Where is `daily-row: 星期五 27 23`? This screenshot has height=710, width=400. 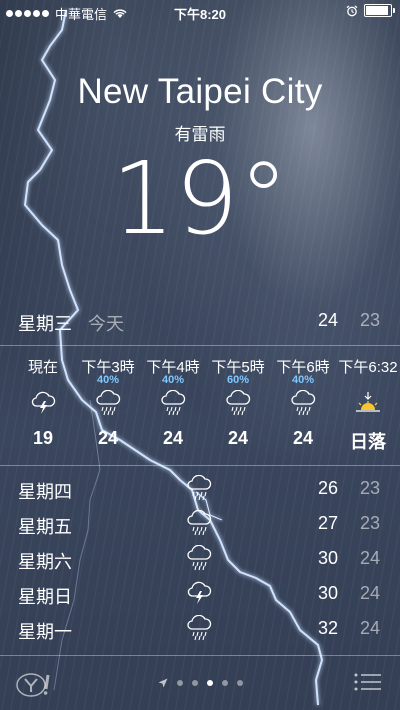 daily-row: 星期五 27 23 is located at coordinates (200, 529).